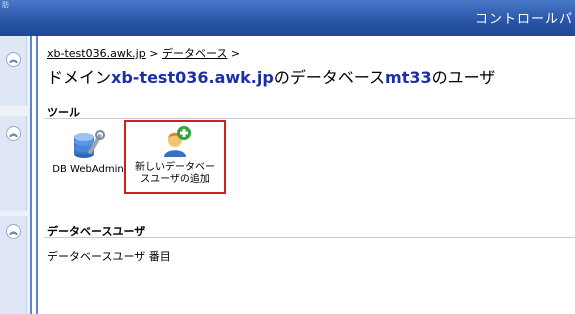 The height and width of the screenshot is (314, 575). I want to click on page-title-middle: のデータベース, so click(329, 77).